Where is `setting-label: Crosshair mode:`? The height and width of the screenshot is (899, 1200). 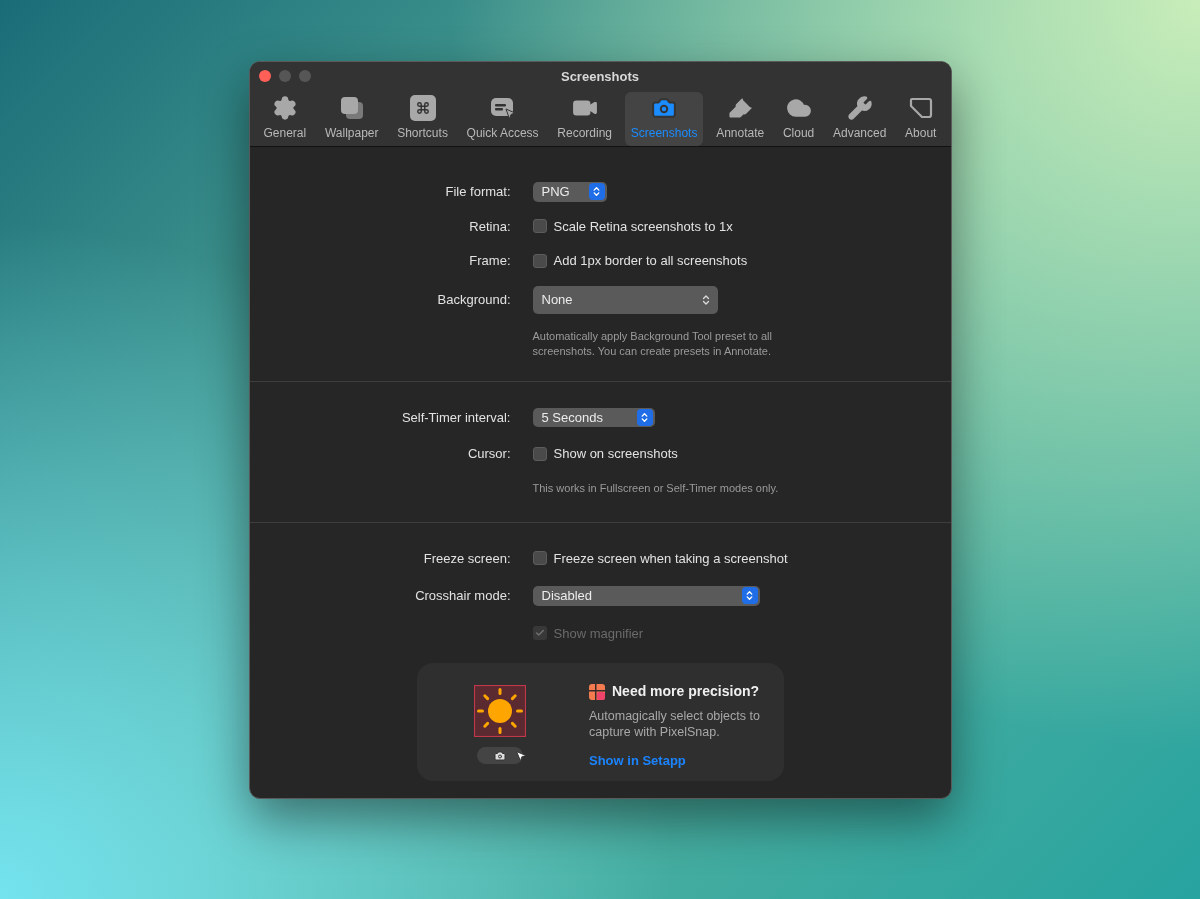 setting-label: Crosshair mode: is located at coordinates (463, 596).